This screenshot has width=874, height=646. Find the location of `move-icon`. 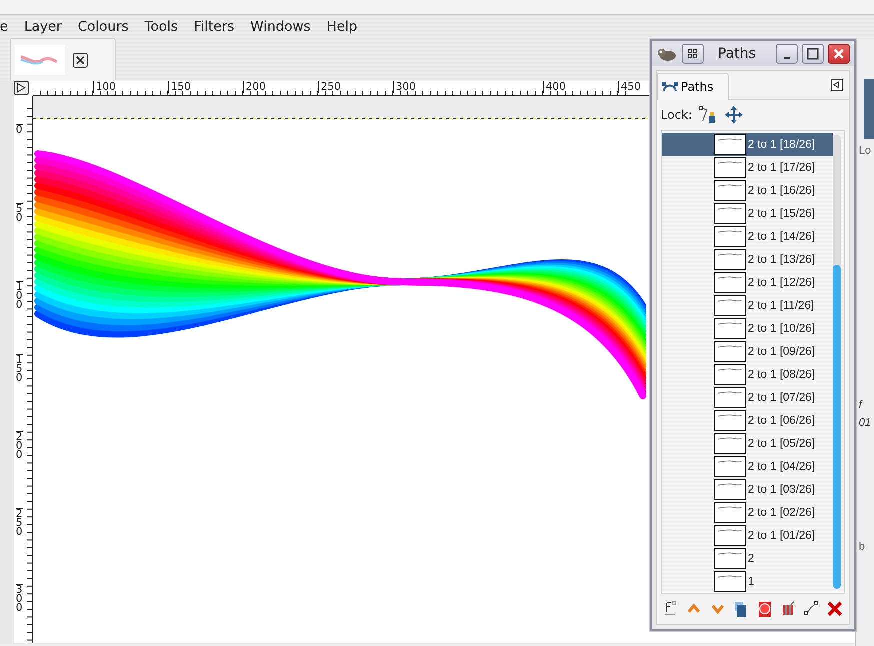

move-icon is located at coordinates (734, 115).